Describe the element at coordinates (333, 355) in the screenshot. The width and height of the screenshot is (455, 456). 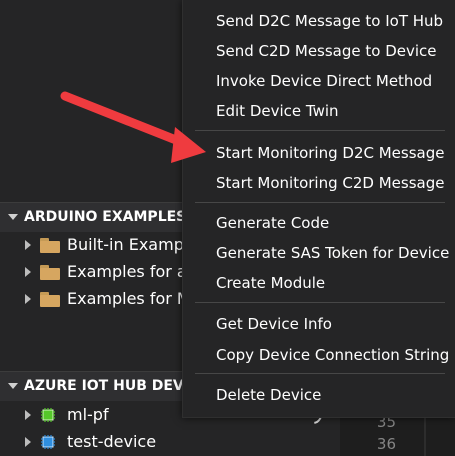
I see `menu-item-label: Copy Device Connection String` at that location.